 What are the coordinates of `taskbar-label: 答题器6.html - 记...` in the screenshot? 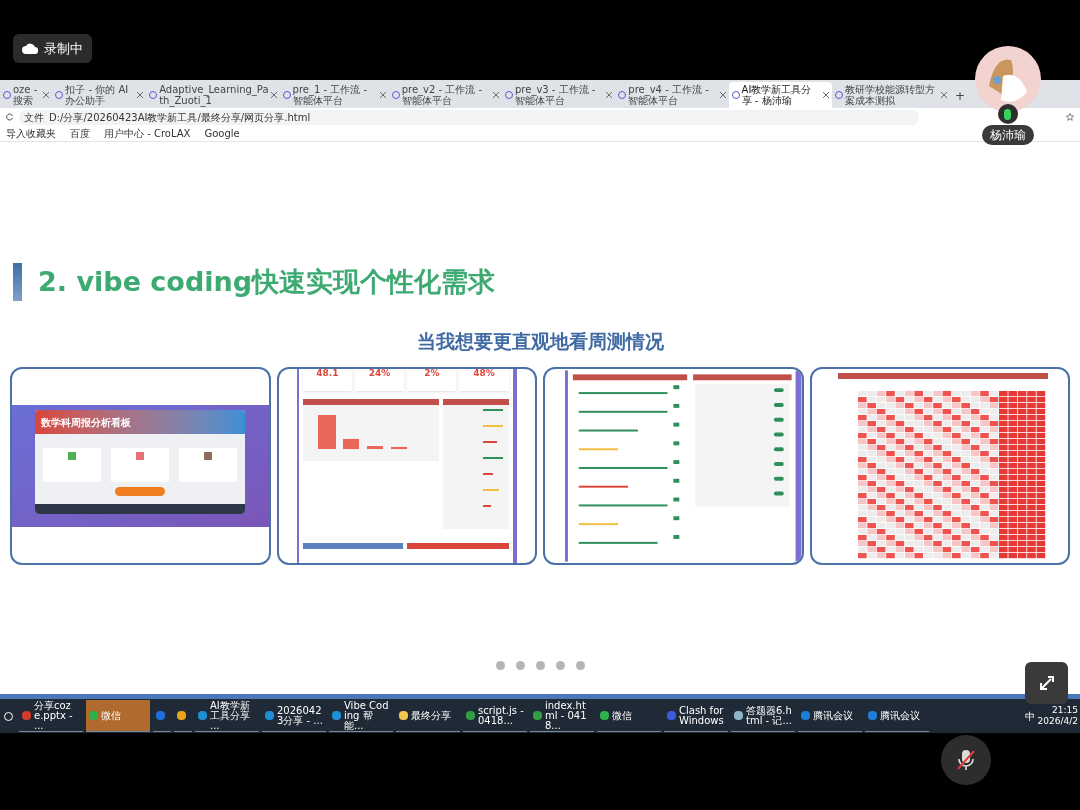 It's located at (769, 715).